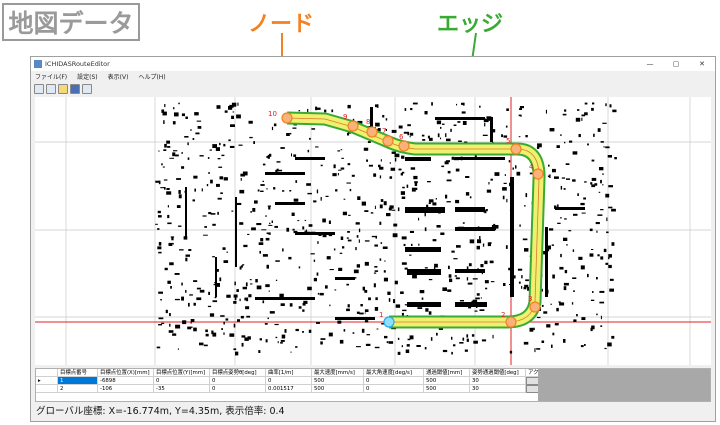  I want to click on node-label-5: 5, so click(508, 141).